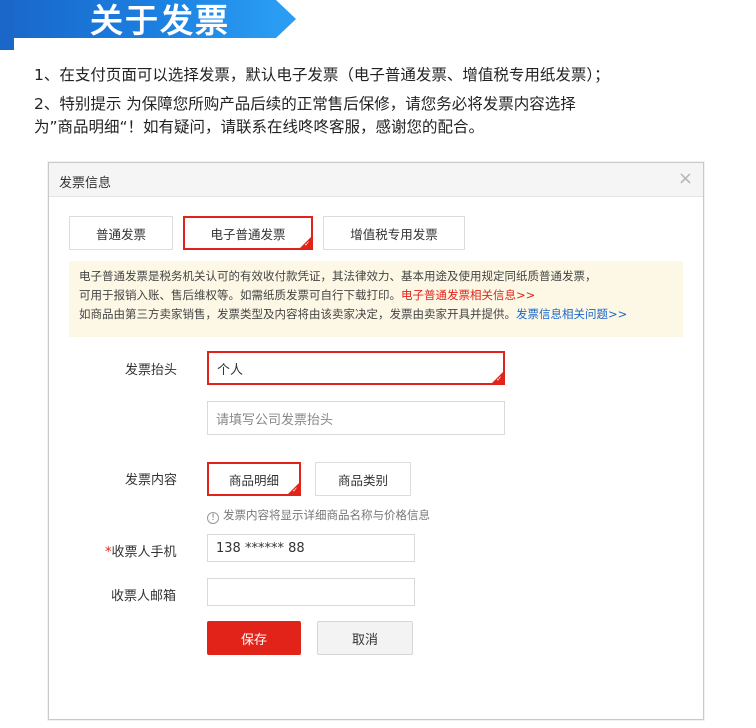  I want to click on notice-text: 可用于报销入账、售后维权等。如需纸质发票可自行下载打印。, so click(240, 295).